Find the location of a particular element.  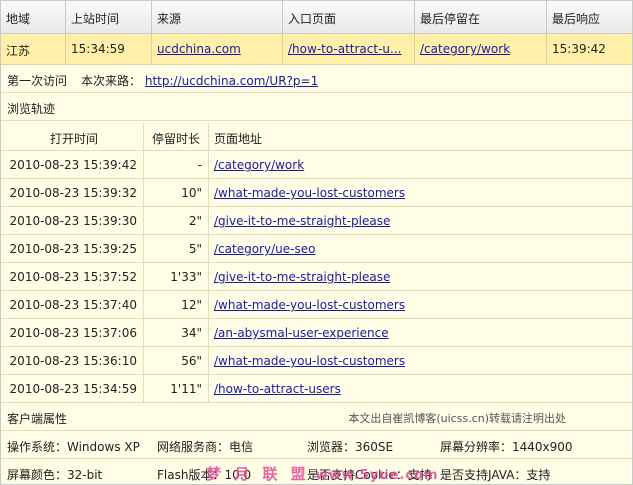

client-properties-title: 客户端属性 is located at coordinates (37, 419).